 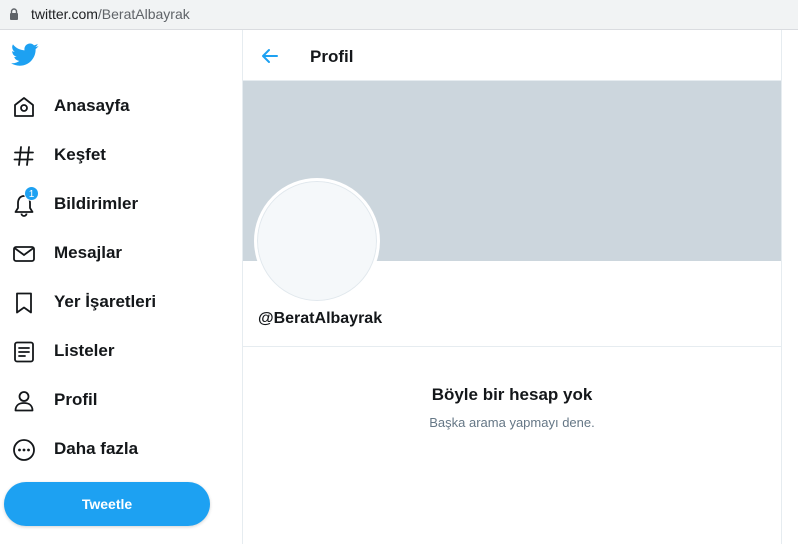 I want to click on url-host: twitter.com, so click(x=64, y=14).